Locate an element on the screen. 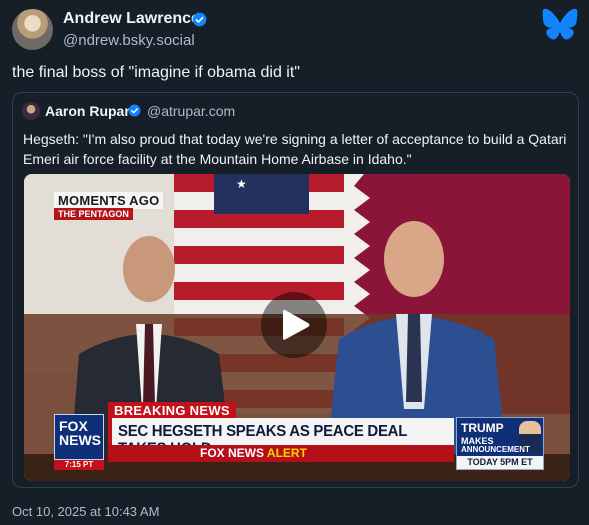 The height and width of the screenshot is (525, 589). bluesky-butterfly-icon is located at coordinates (560, 24).